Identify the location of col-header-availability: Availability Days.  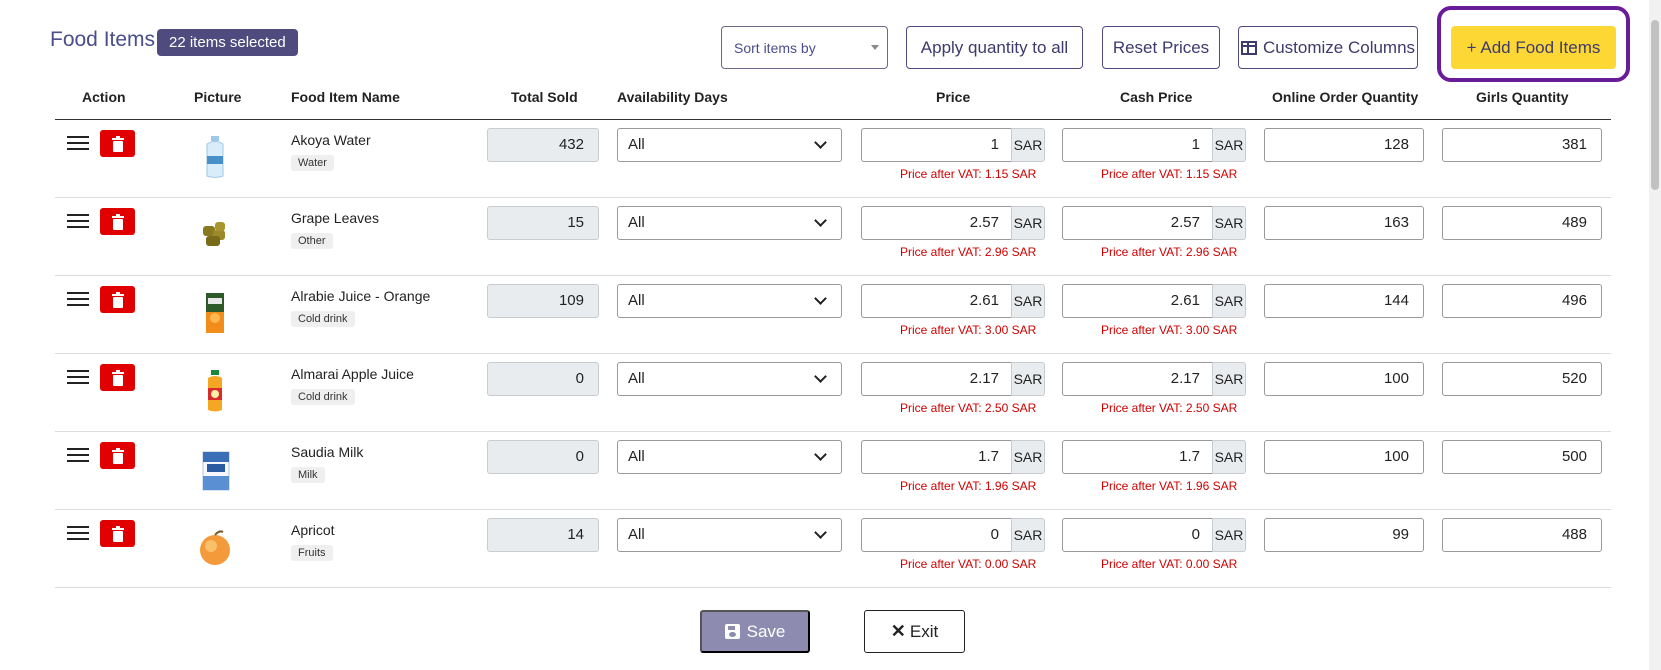
(672, 97).